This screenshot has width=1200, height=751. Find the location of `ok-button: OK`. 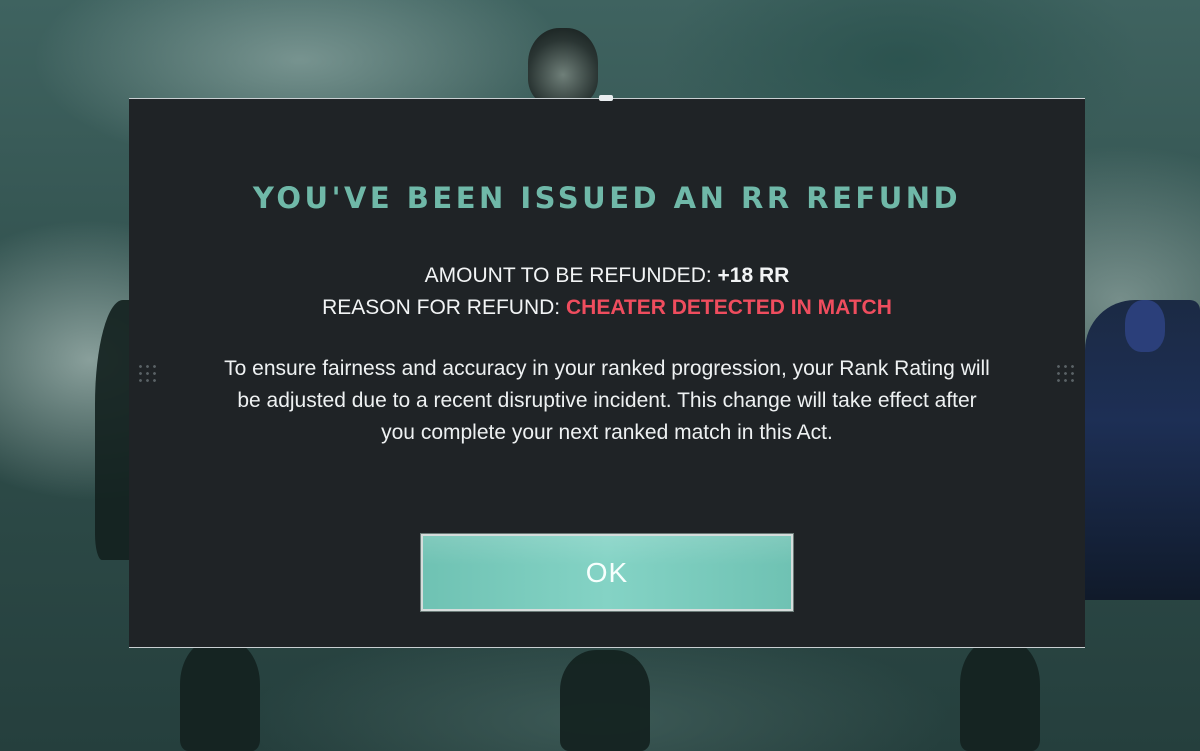

ok-button: OK is located at coordinates (607, 572).